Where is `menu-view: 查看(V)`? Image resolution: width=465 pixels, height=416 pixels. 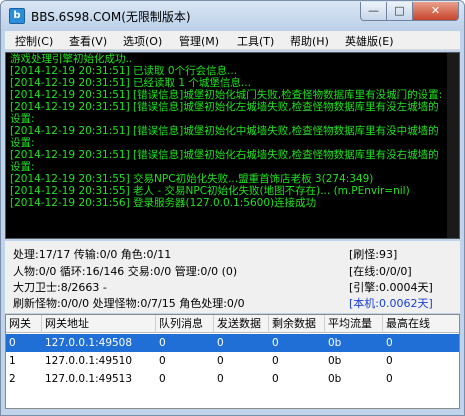 menu-view: 查看(V) is located at coordinates (88, 41).